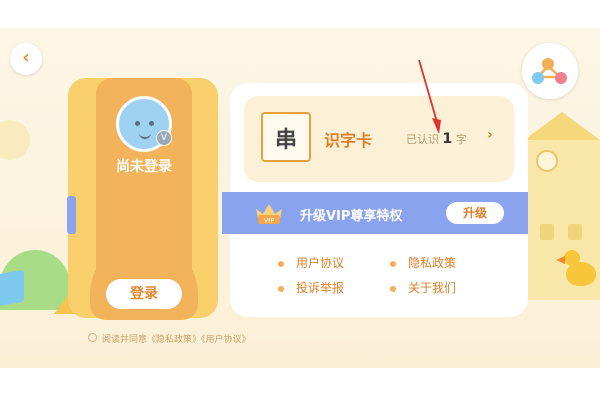 The width and height of the screenshot is (600, 400). I want to click on chevron-right-icon: ›, so click(490, 135).